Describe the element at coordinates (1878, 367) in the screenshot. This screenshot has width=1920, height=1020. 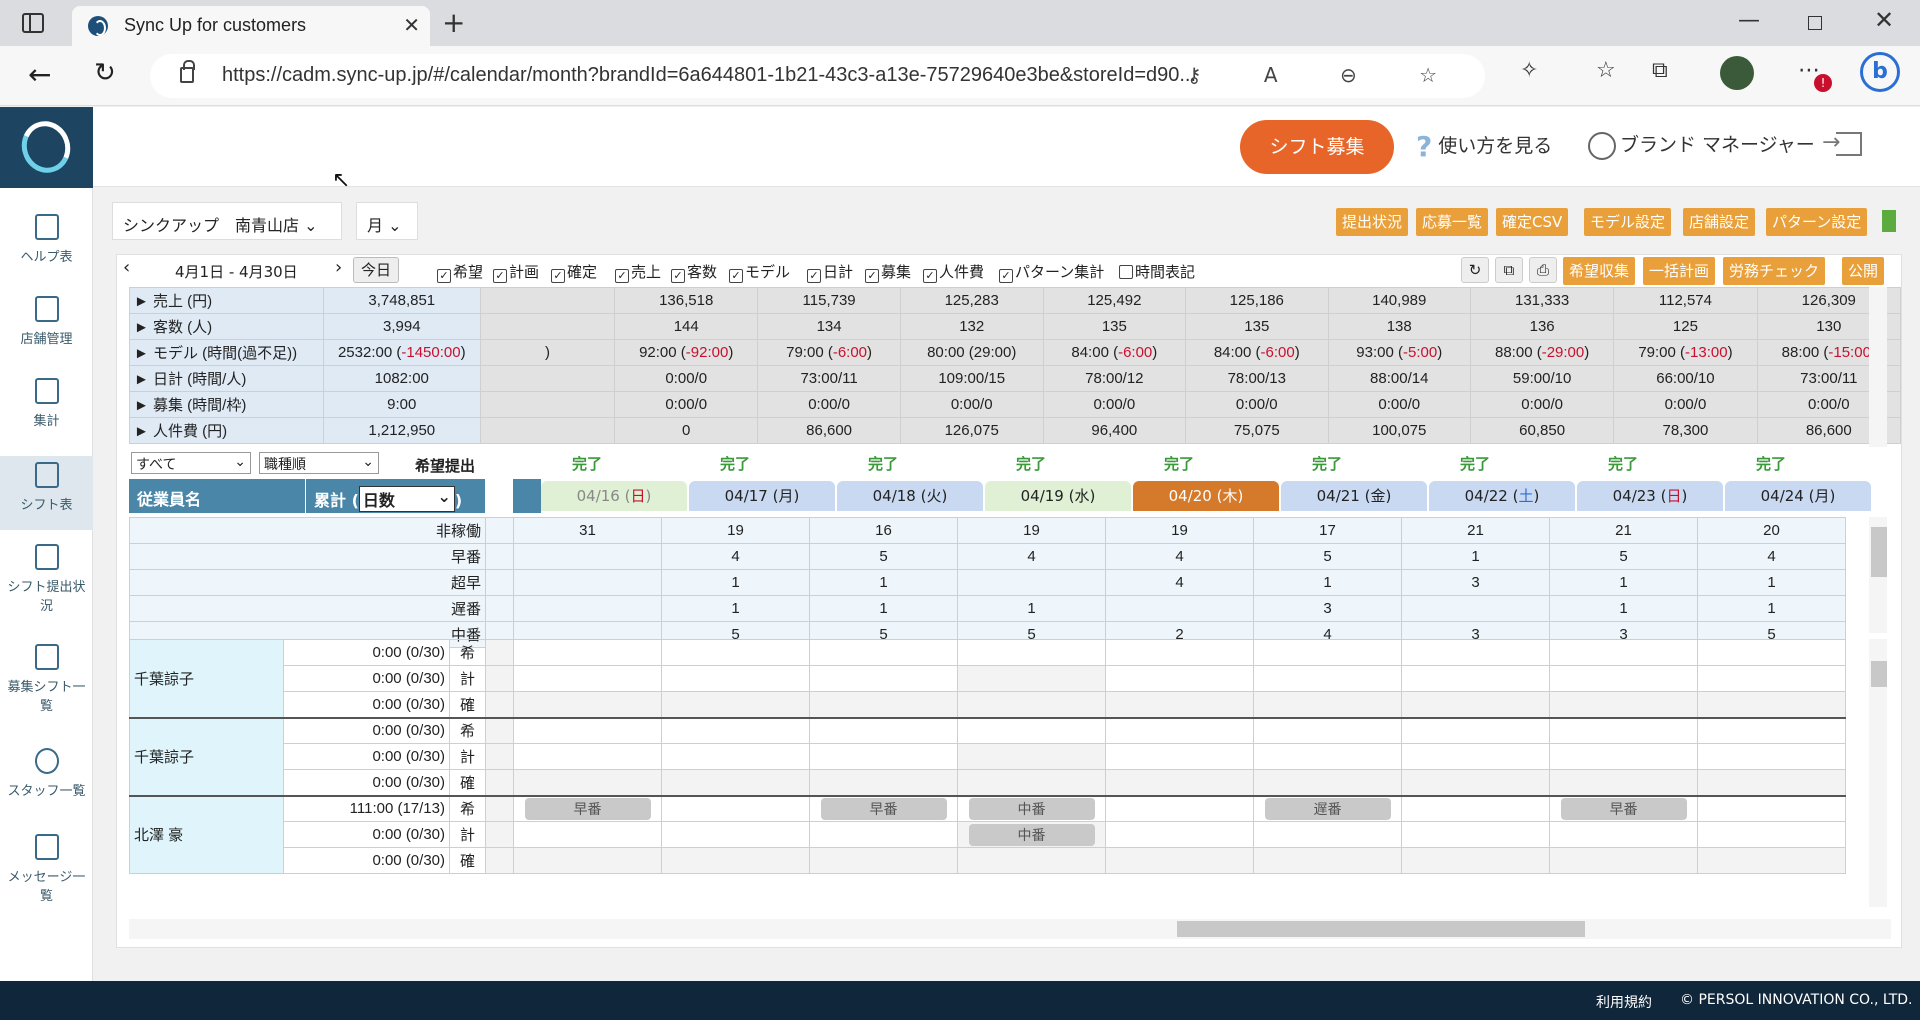
I see `summary-scrollbar` at that location.